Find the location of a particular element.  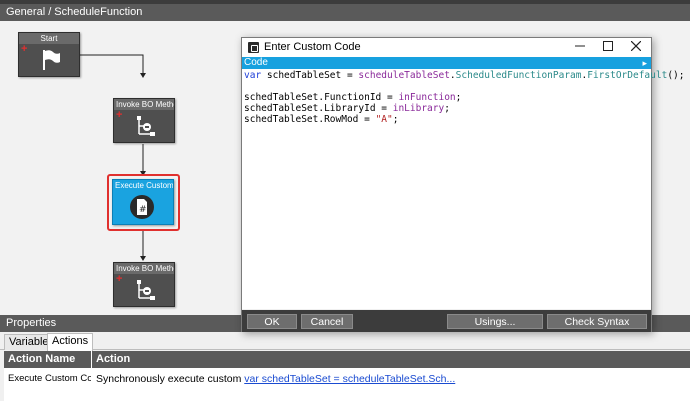

code-header: Code ▸ is located at coordinates (446, 63).